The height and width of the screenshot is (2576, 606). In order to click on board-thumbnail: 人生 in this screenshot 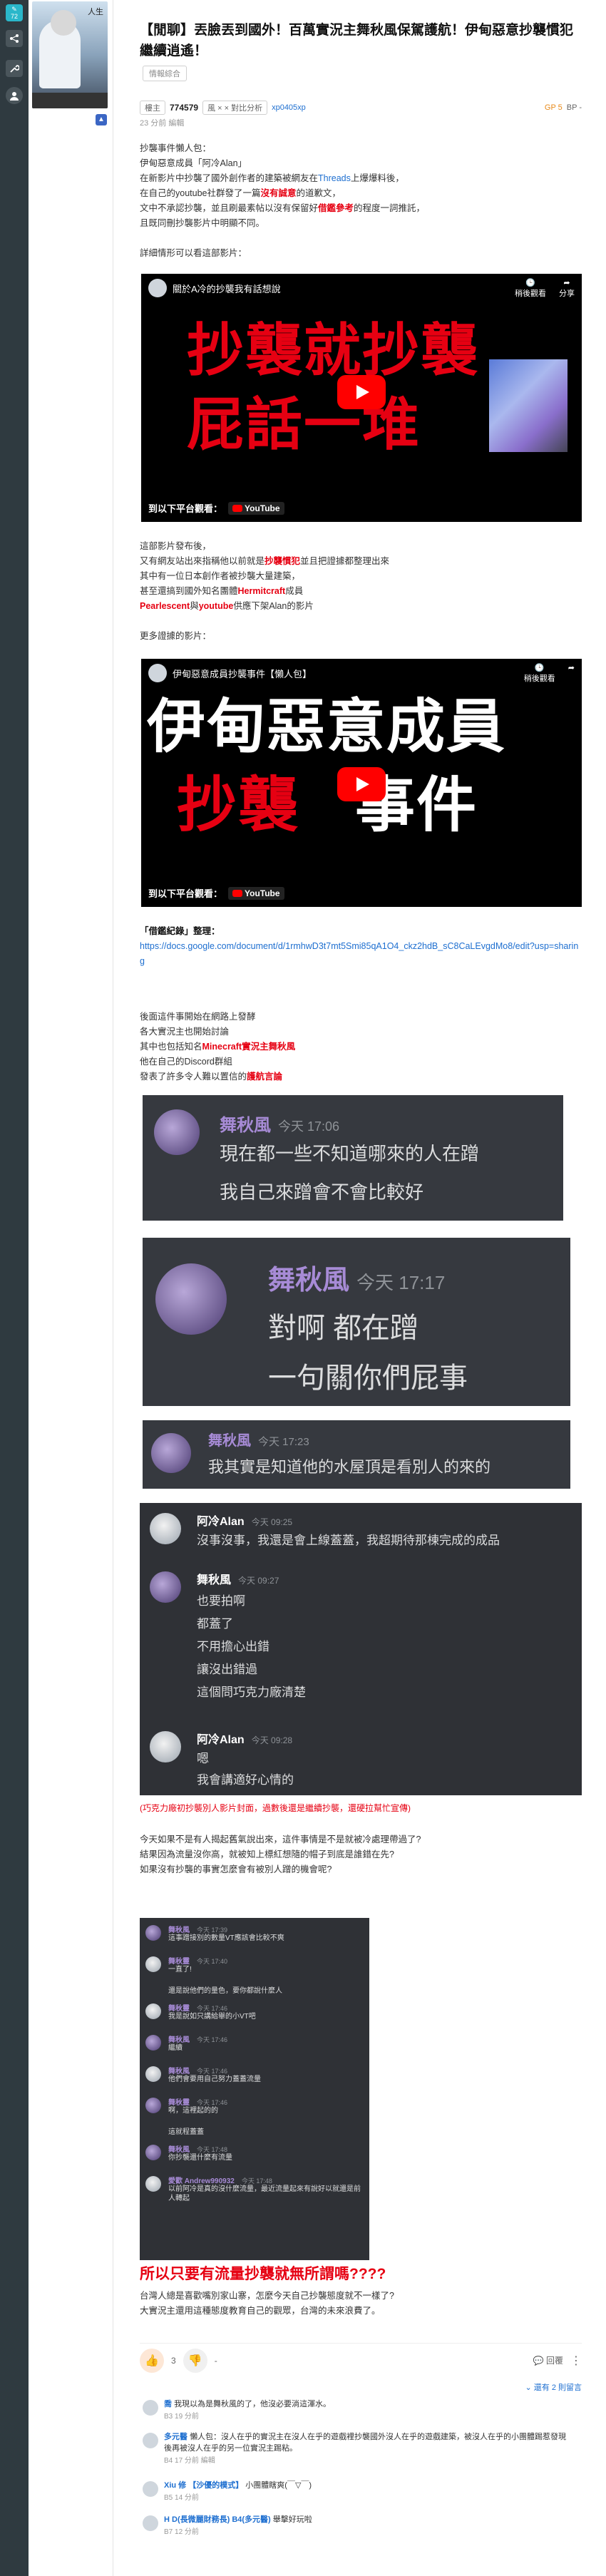, I will do `click(70, 54)`.